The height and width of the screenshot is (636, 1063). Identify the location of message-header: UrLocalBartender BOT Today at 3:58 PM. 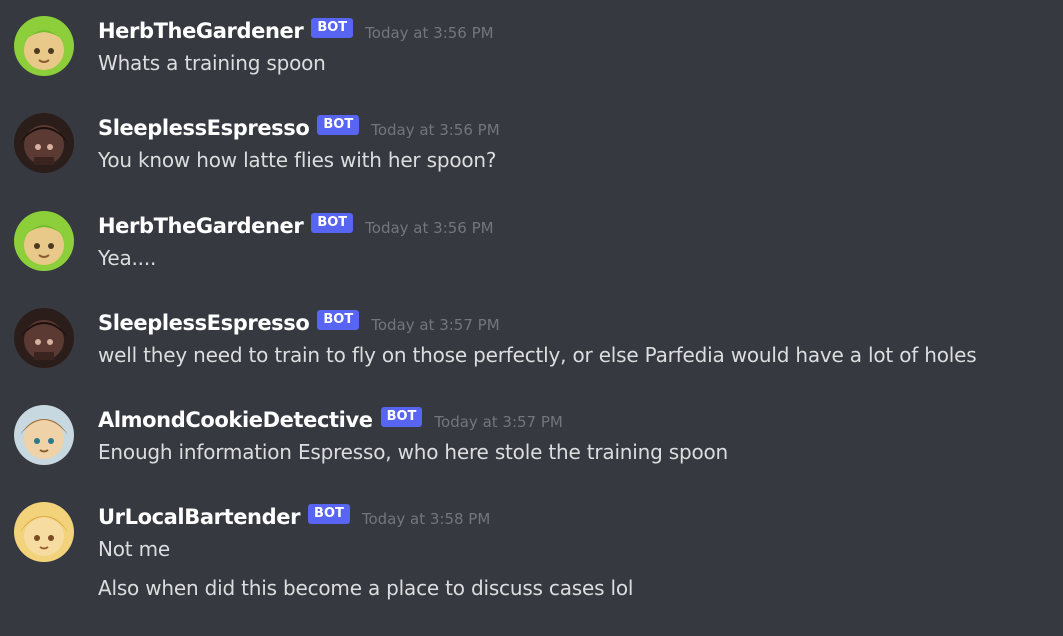
(294, 517).